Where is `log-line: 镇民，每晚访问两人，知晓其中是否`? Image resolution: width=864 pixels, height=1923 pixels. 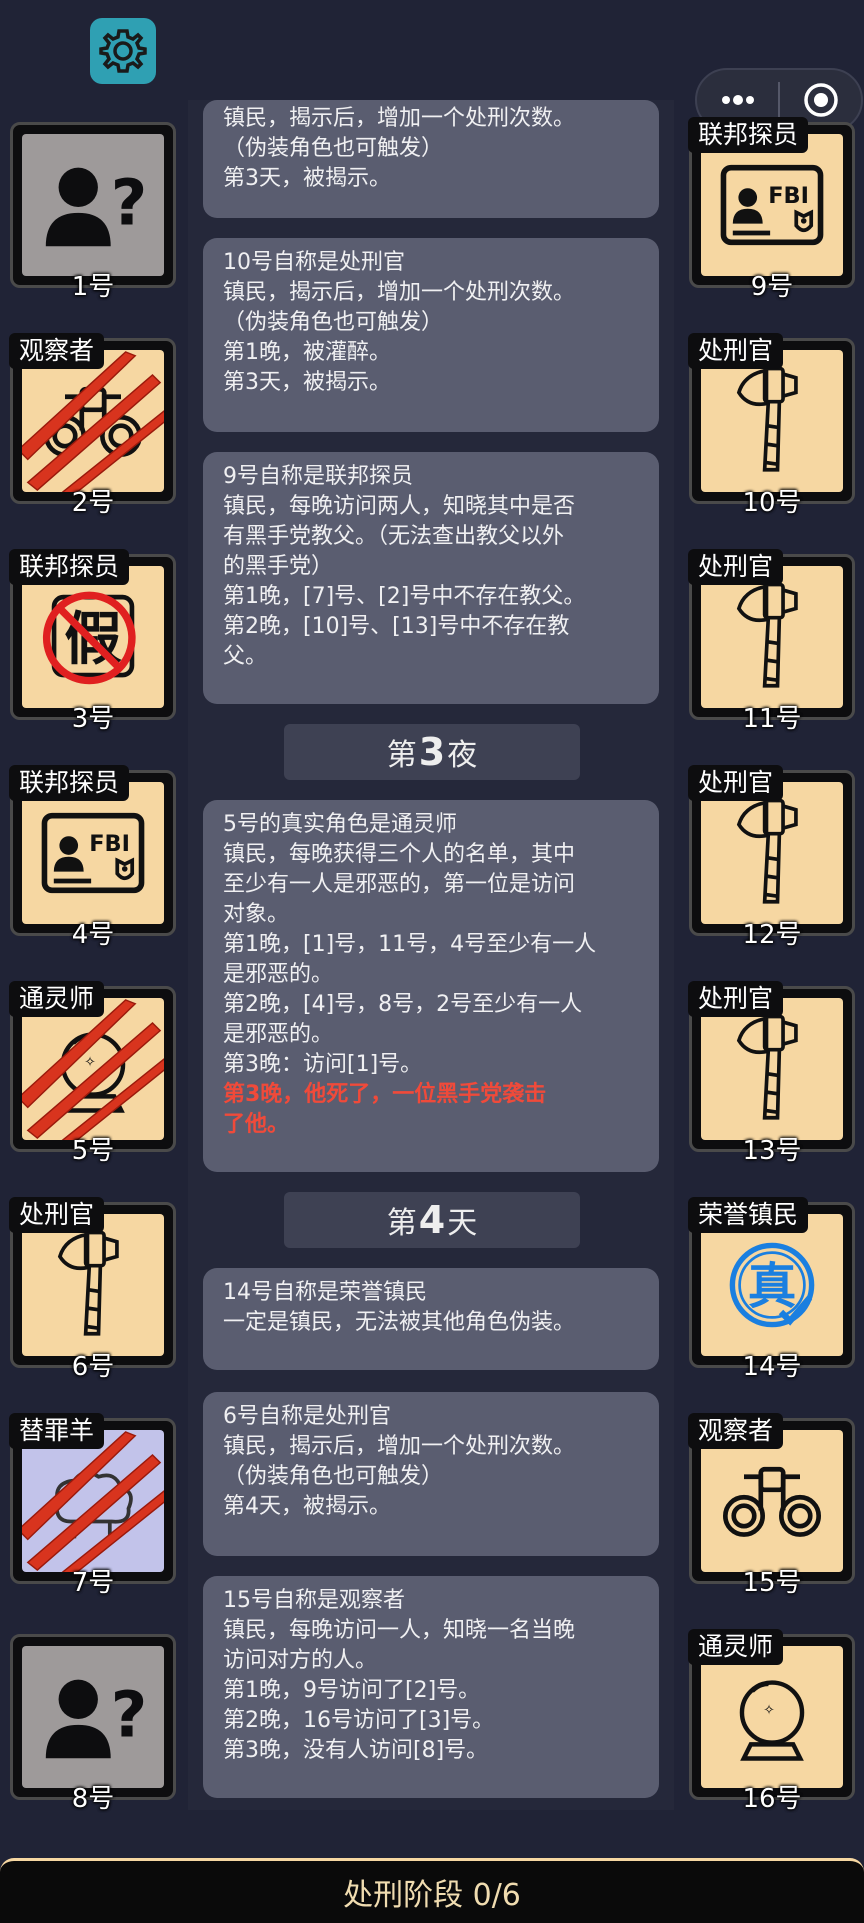 log-line: 镇民，每晚访问两人，知晓其中是否 is located at coordinates (399, 506).